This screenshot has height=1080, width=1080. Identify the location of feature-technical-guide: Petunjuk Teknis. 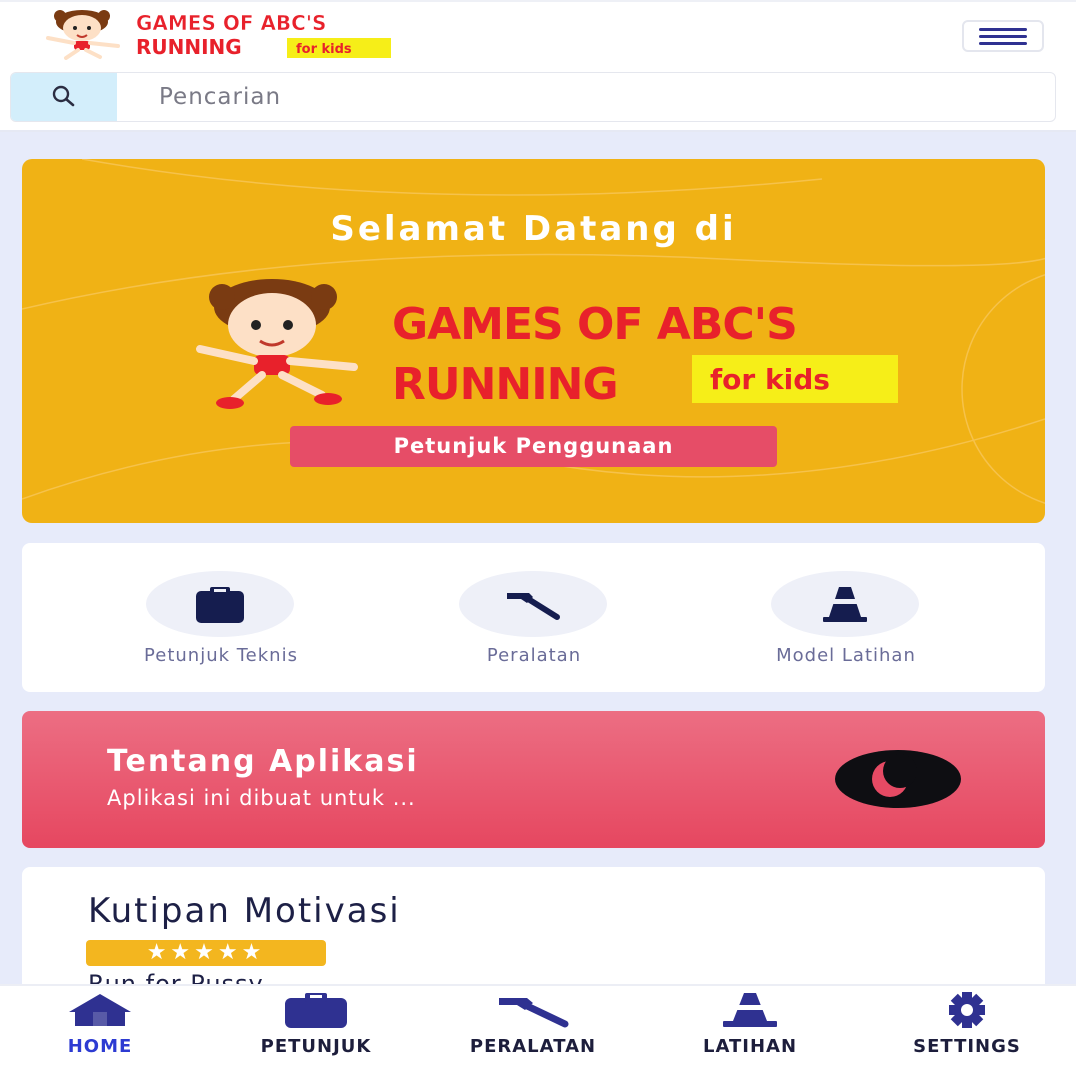
(221, 626).